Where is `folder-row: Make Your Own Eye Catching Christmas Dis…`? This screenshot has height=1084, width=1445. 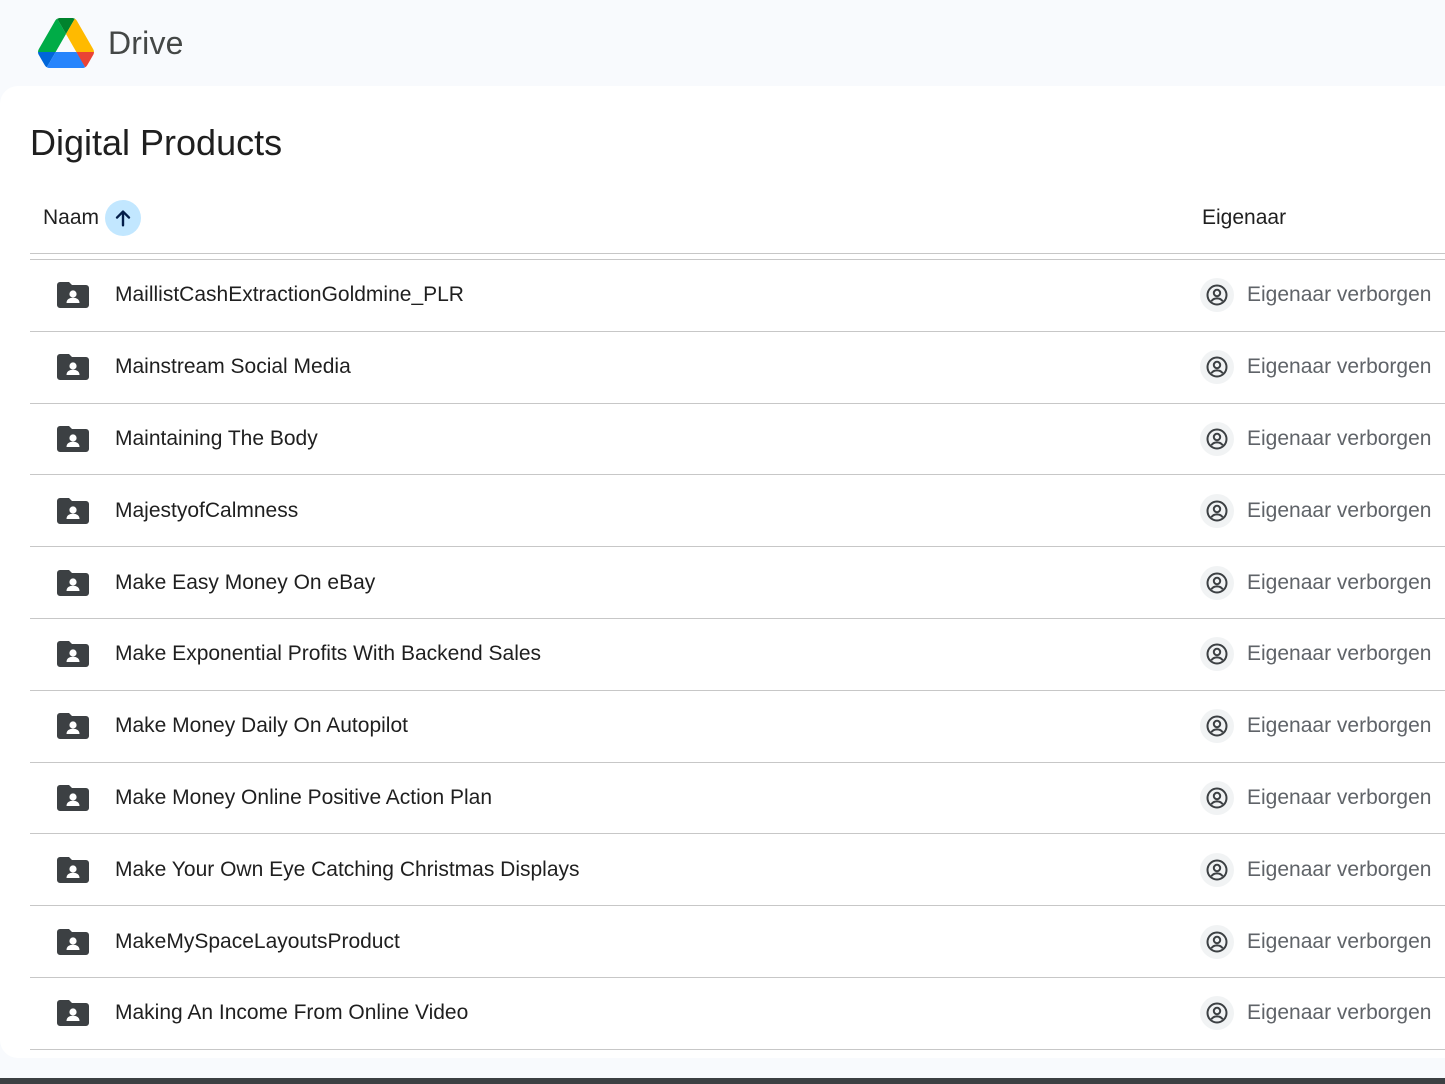 folder-row: Make Your Own Eye Catching Christmas Dis… is located at coordinates (737, 870).